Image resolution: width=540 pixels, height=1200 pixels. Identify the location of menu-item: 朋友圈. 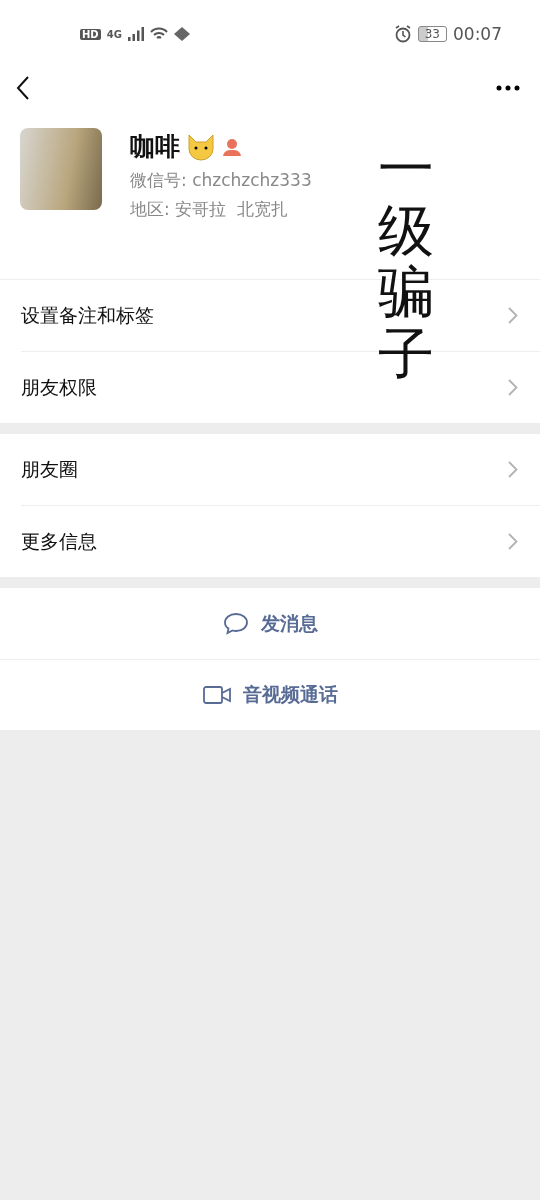
(49, 469).